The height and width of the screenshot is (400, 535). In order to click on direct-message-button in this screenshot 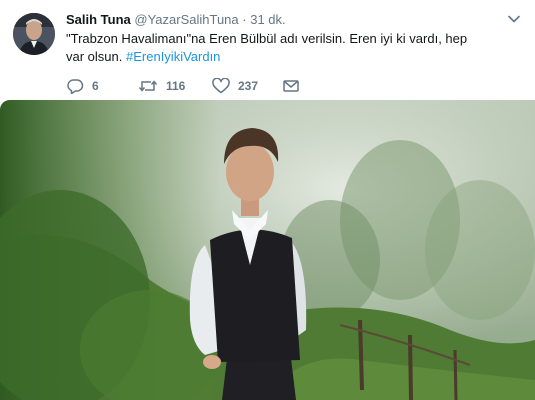, I will do `click(291, 86)`.